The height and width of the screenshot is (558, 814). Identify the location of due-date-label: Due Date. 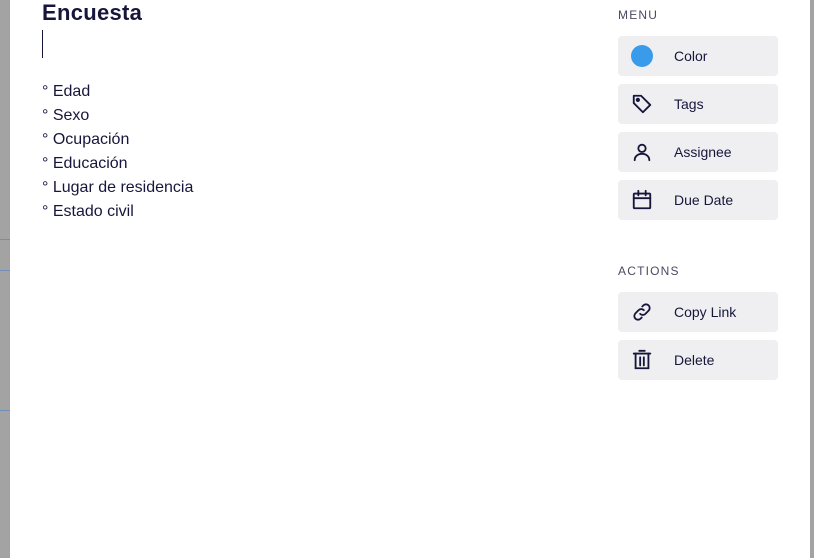
(704, 200).